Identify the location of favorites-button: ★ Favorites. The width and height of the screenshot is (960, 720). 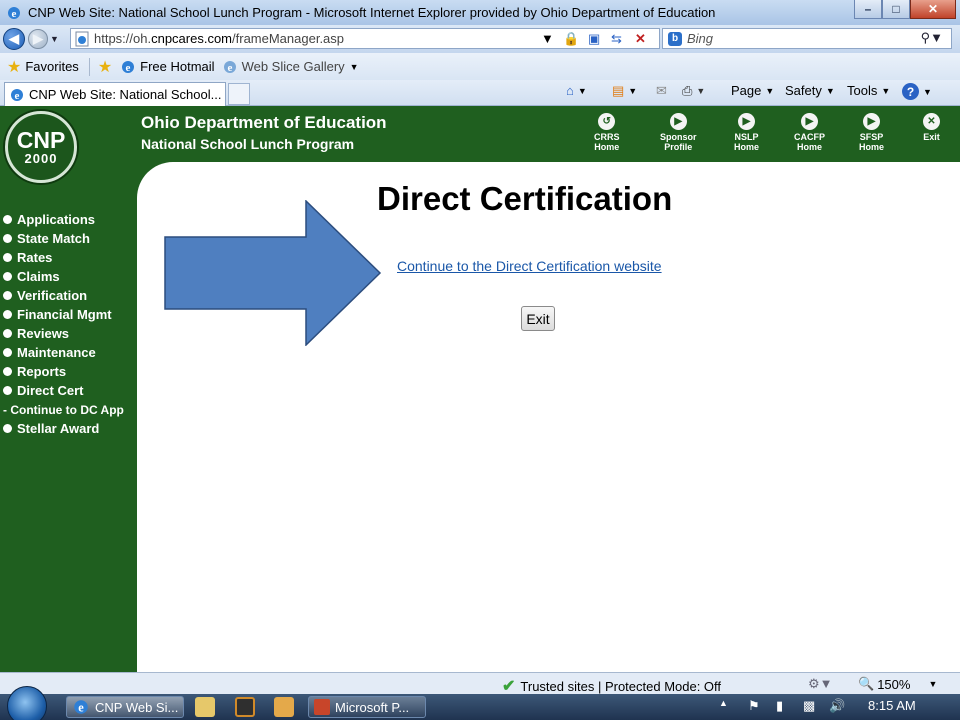
(43, 67).